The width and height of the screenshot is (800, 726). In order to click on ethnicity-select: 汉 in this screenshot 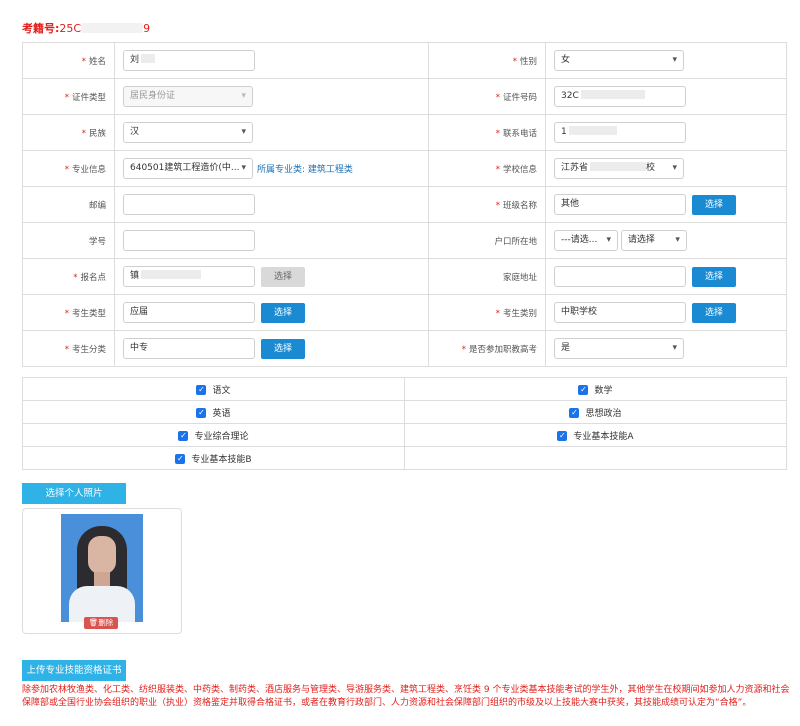, I will do `click(188, 132)`.